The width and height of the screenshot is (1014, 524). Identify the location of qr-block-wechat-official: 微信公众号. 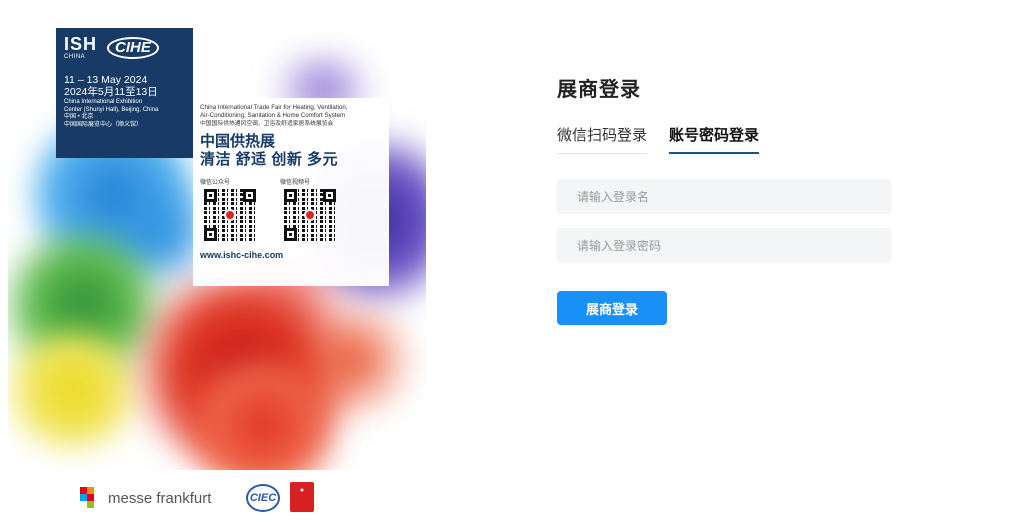
(230, 209).